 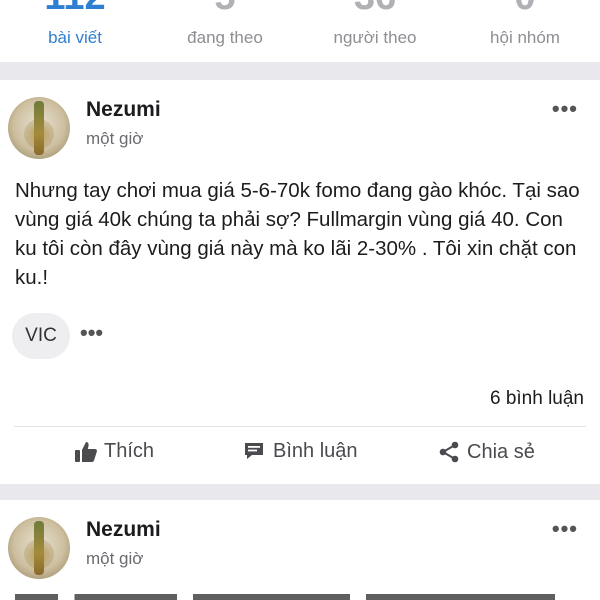 I want to click on comment-button: Bình luận, so click(x=300, y=451).